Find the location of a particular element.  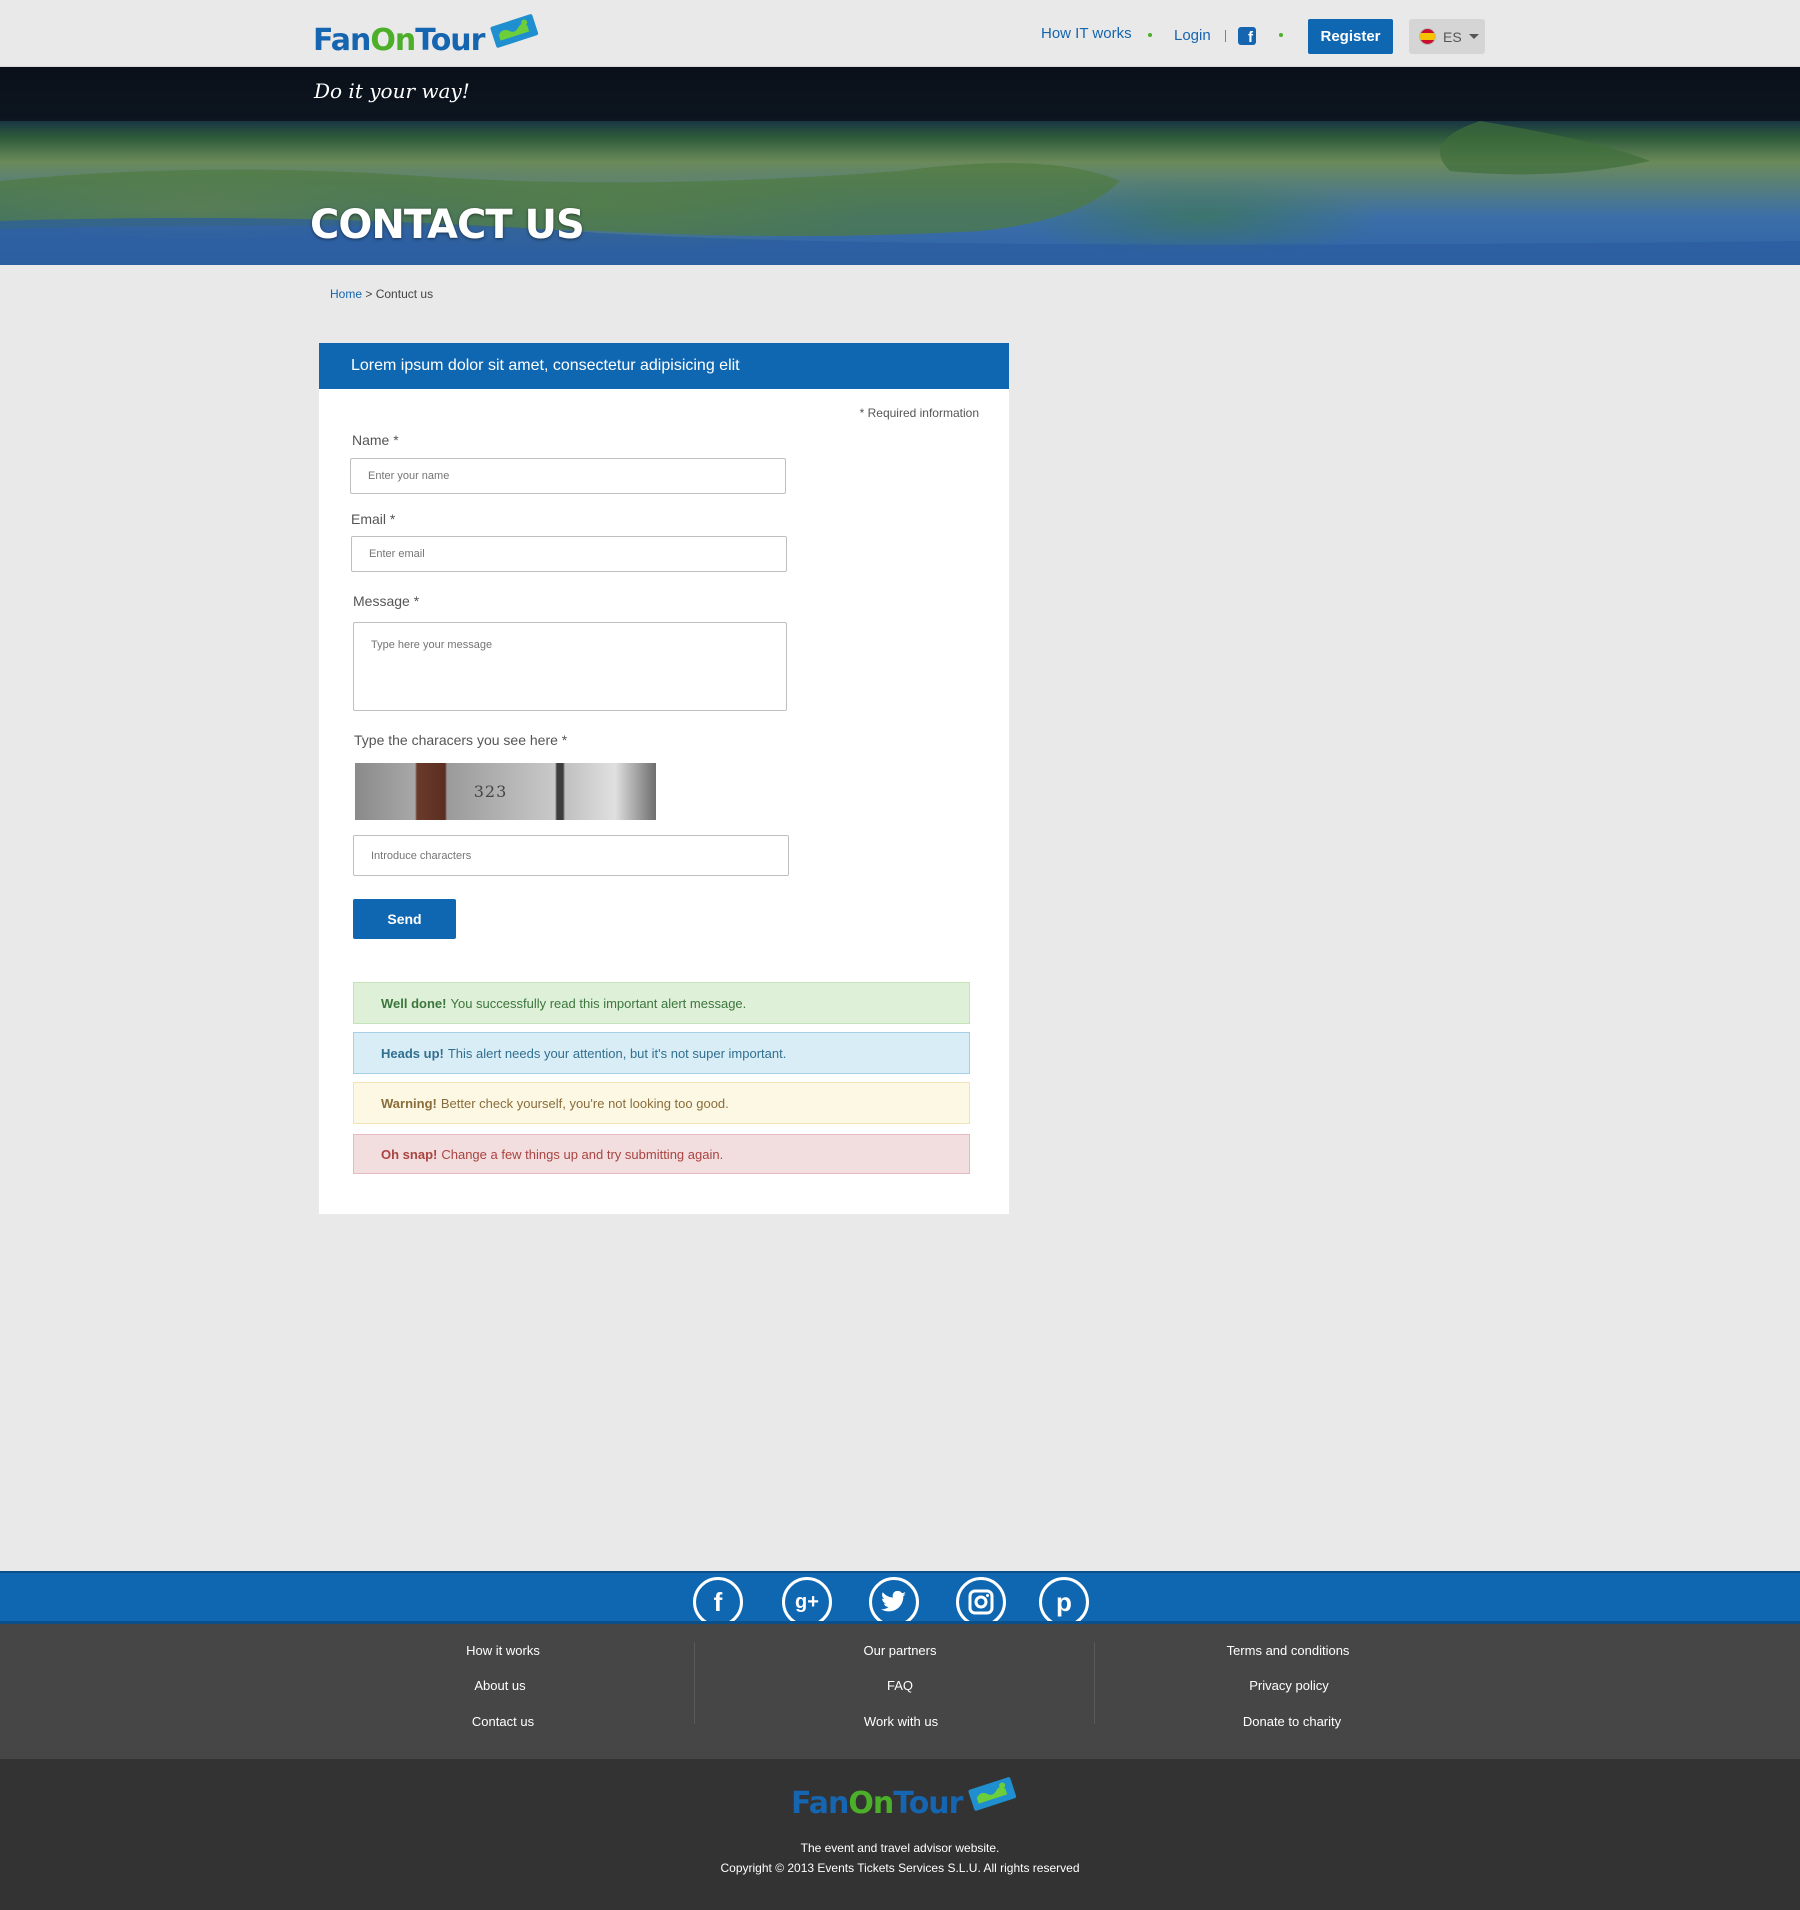

breadcrumb-home: Home is located at coordinates (346, 294).